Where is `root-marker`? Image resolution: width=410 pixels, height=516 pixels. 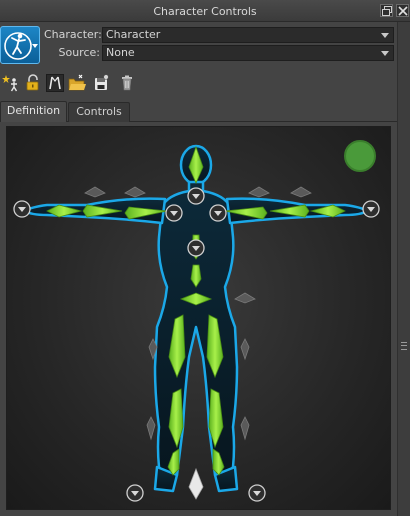
root-marker is located at coordinates (196, 483).